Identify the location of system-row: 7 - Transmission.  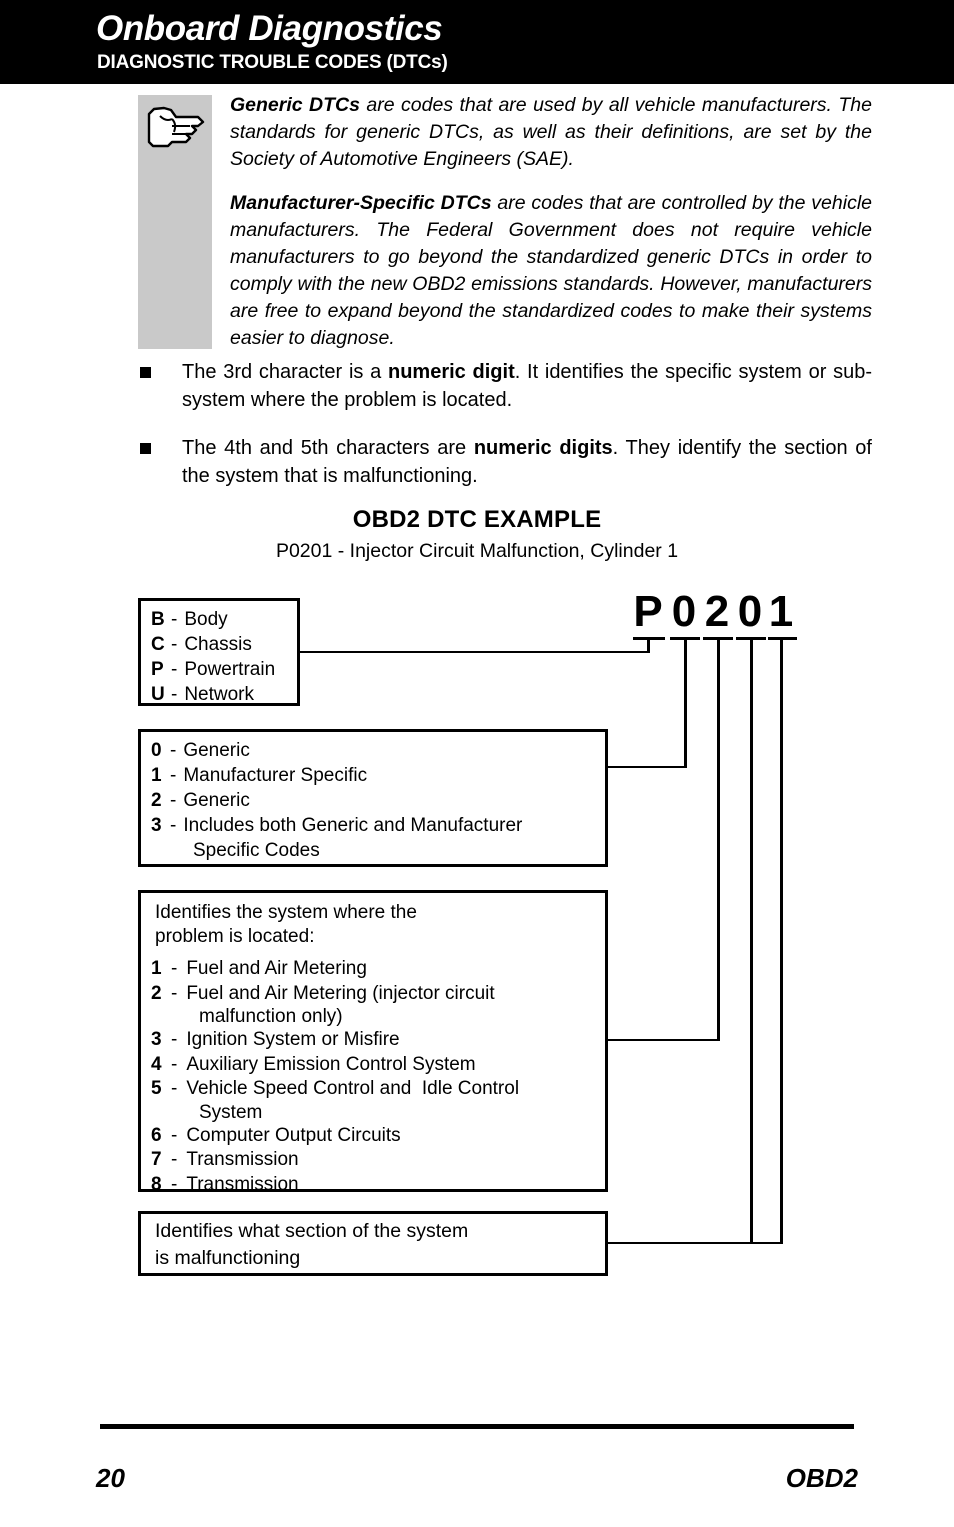
(374, 1160).